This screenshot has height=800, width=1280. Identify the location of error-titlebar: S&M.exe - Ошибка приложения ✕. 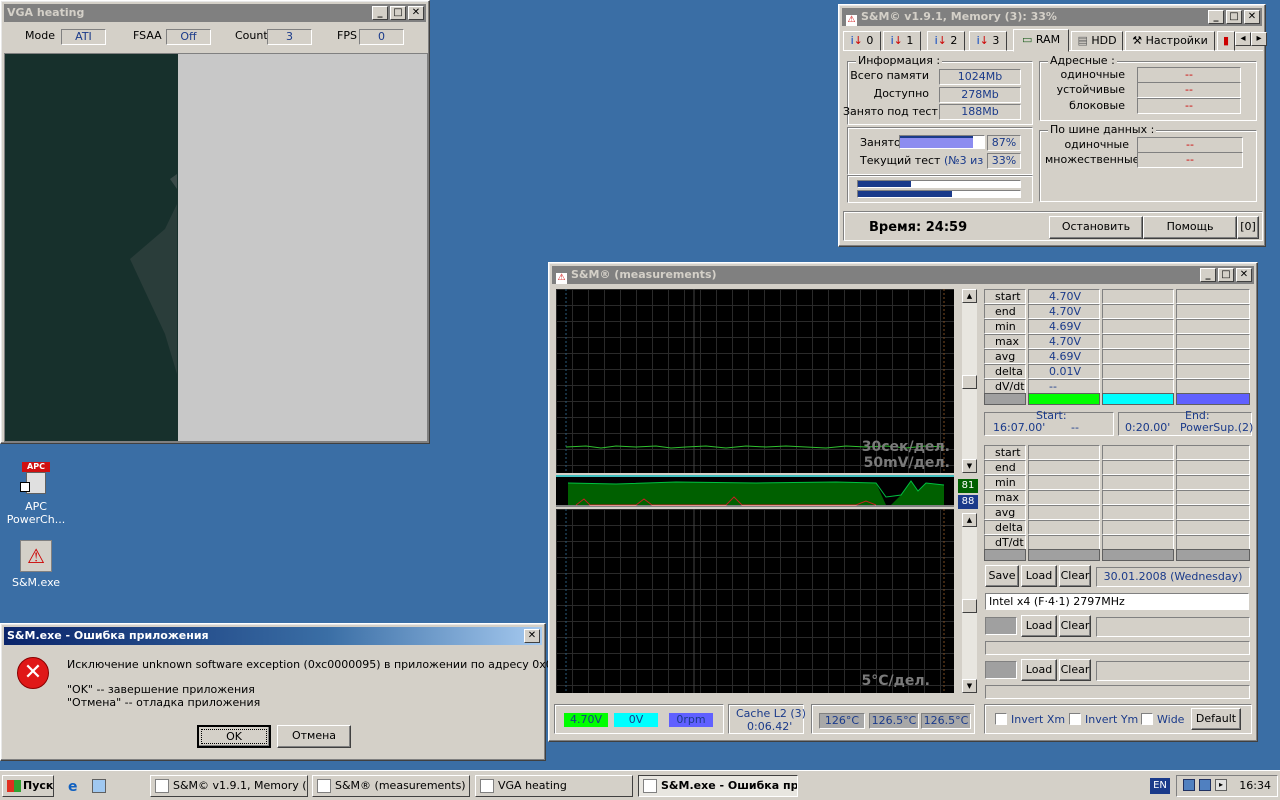
(273, 636).